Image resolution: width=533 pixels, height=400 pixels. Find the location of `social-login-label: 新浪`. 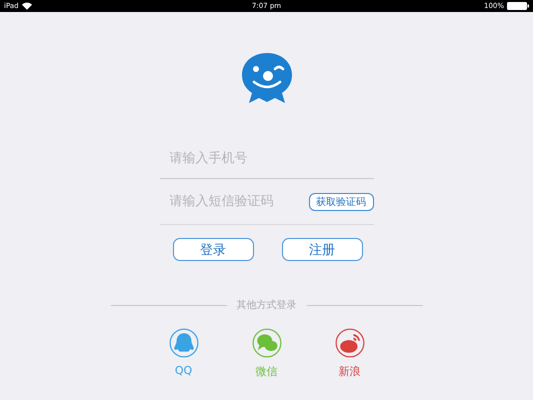

social-login-label: 新浪 is located at coordinates (349, 371).